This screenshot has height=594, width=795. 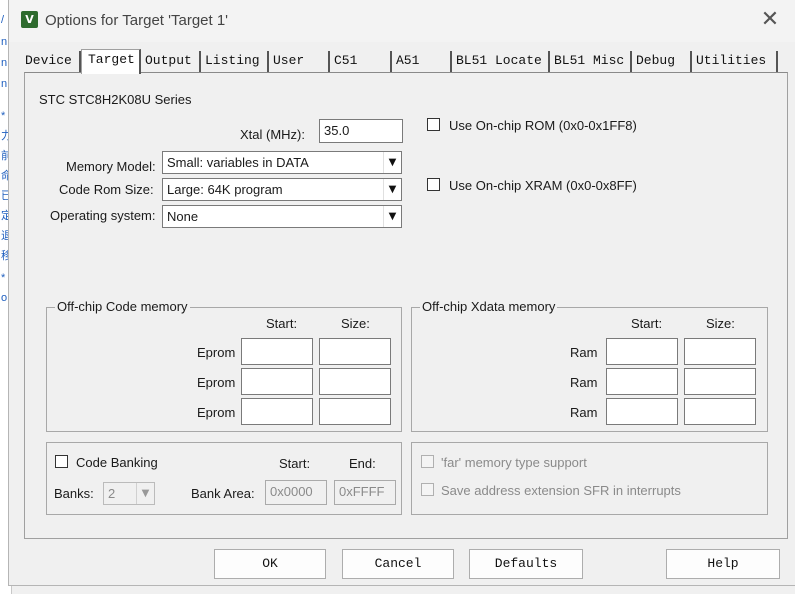 What do you see at coordinates (433, 184) in the screenshot?
I see `use-onchip-xram-checkbox` at bounding box center [433, 184].